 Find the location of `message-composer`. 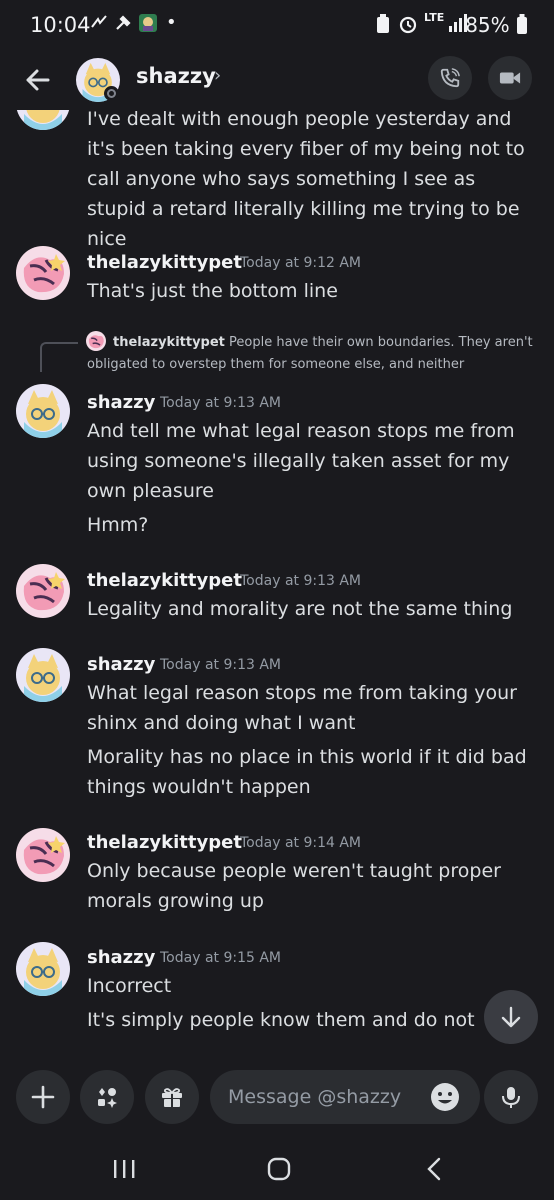

message-composer is located at coordinates (277, 1100).